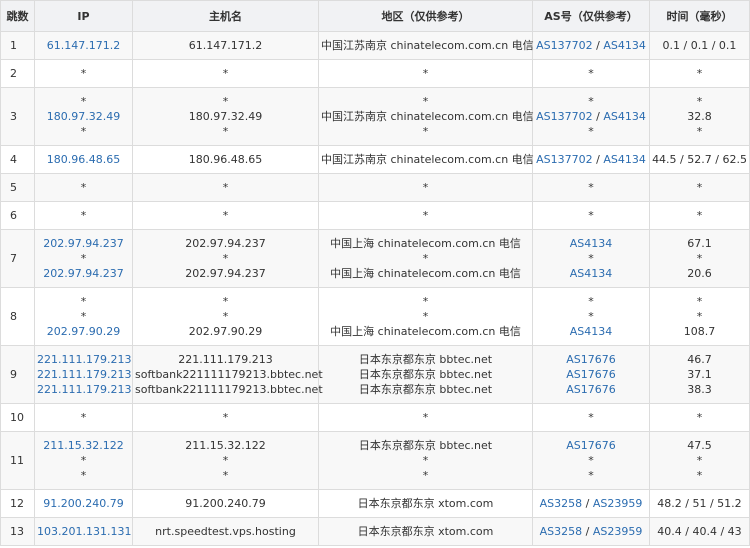 Image resolution: width=750 pixels, height=548 pixels. Describe the element at coordinates (83, 45) in the screenshot. I see `ip-link: 61.147.171.2` at that location.